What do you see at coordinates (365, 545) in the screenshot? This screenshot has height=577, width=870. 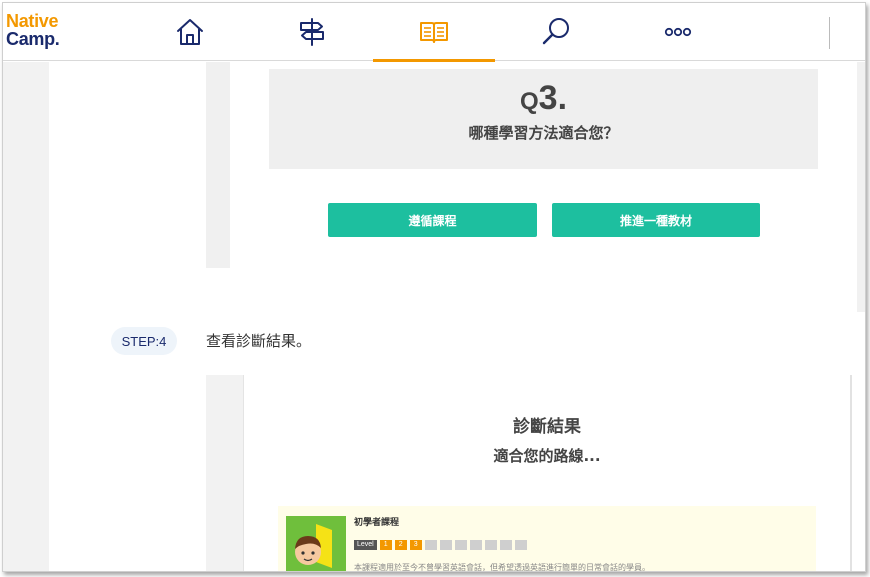 I see `level-label: Level` at bounding box center [365, 545].